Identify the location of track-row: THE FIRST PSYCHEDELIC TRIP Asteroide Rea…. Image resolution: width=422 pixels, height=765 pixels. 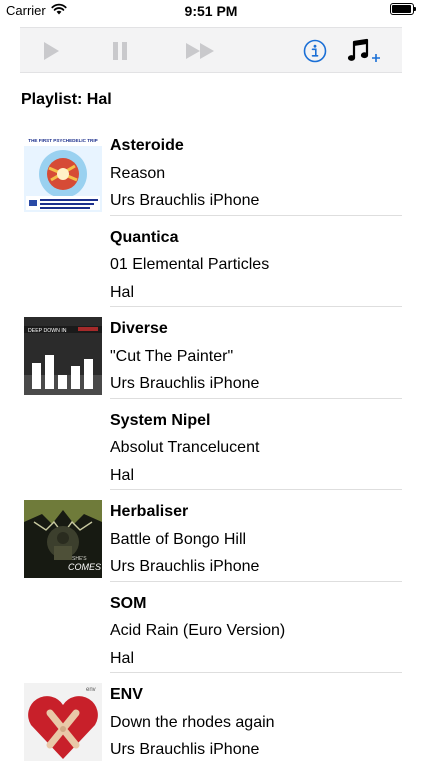
(211, 170).